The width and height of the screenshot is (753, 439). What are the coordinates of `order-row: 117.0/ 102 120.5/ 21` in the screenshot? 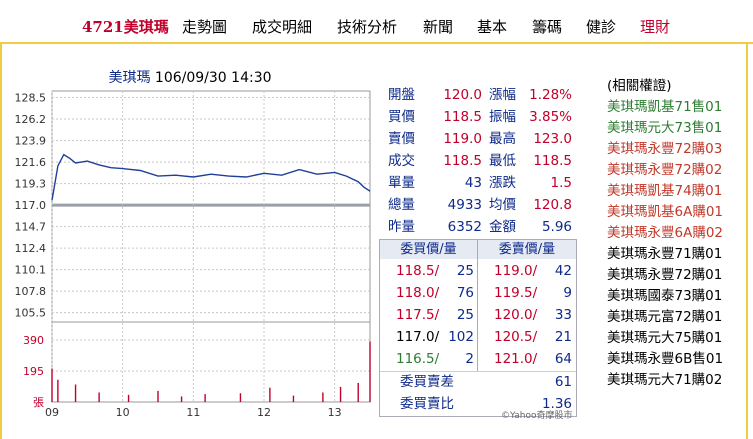 It's located at (478, 337).